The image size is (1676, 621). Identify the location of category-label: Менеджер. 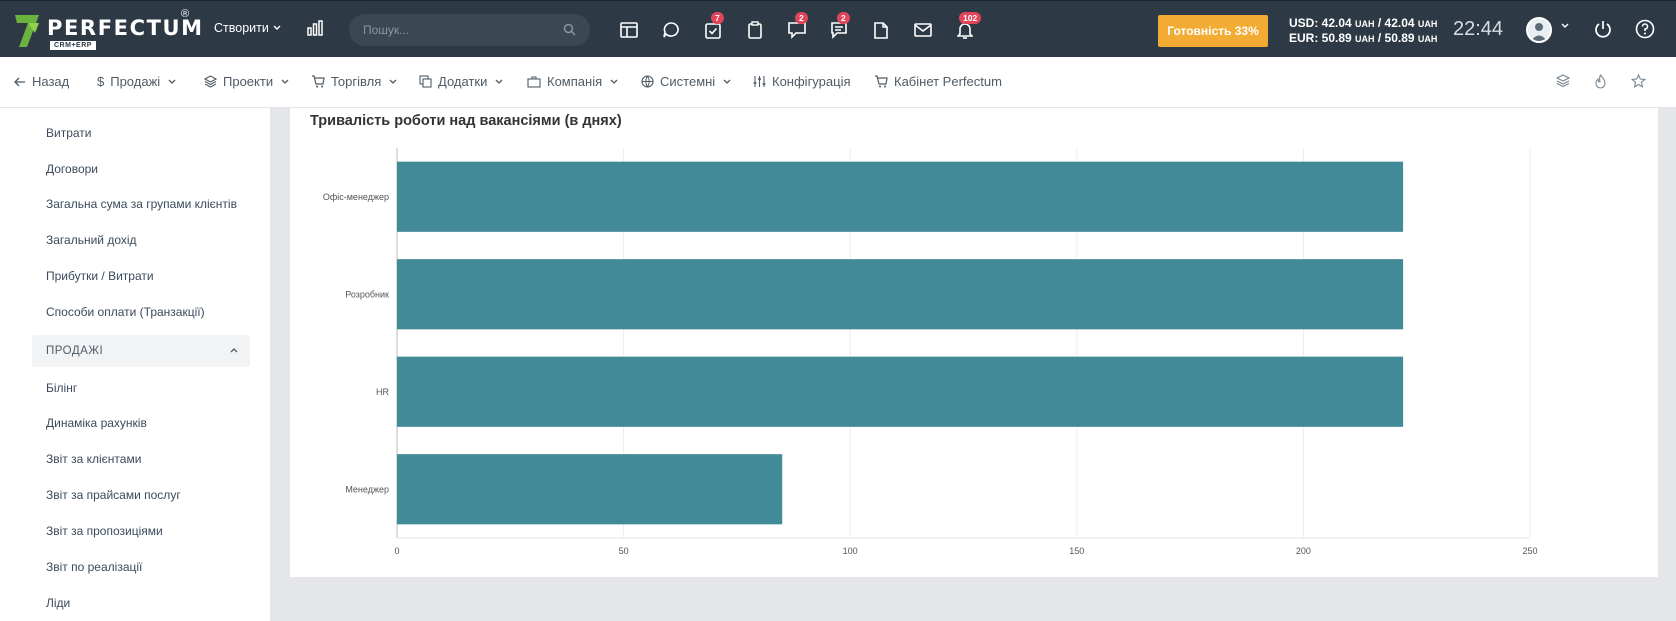
(367, 489).